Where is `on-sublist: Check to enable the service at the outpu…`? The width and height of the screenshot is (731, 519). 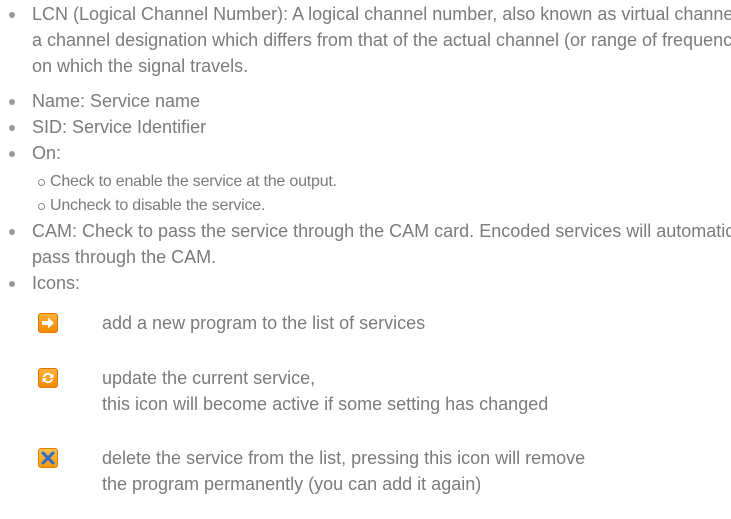 on-sublist: Check to enable the service at the outpu… is located at coordinates (187, 194).